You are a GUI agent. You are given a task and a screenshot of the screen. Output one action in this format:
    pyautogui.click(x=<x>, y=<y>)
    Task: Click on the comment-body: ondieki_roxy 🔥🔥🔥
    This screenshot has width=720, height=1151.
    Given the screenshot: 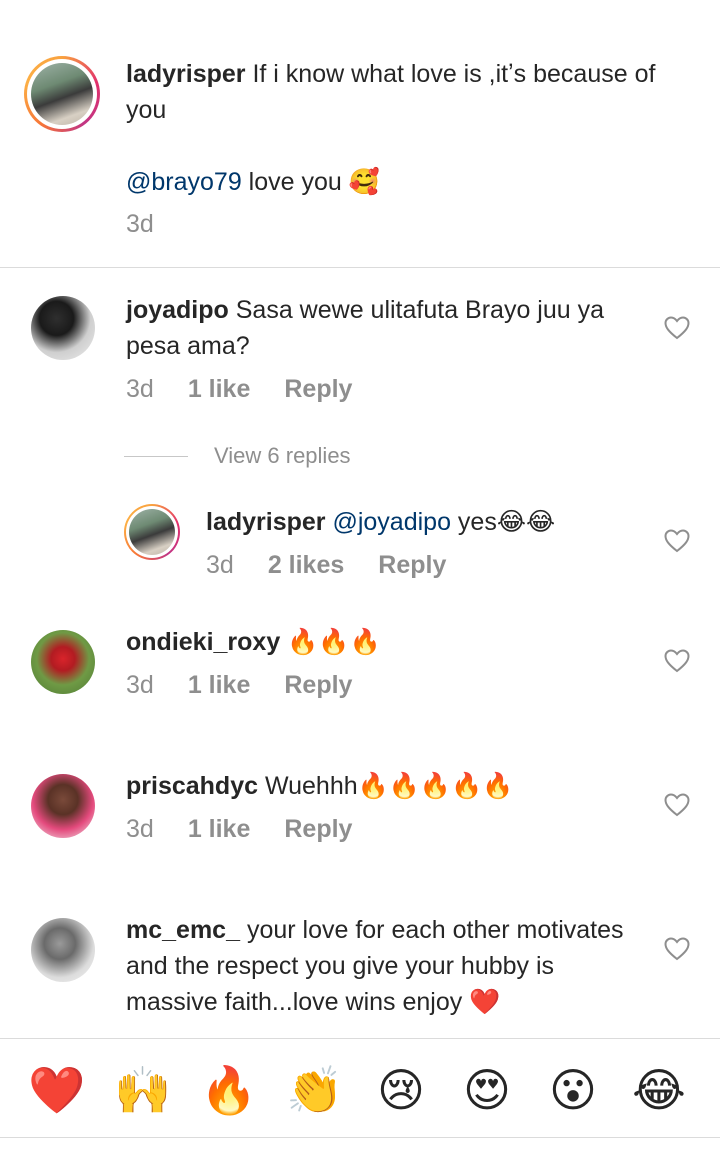 What is the action you would take?
    pyautogui.click(x=386, y=642)
    